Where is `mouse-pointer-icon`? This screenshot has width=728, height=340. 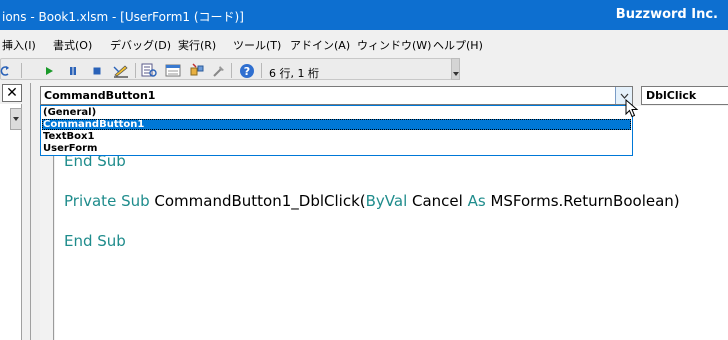
mouse-pointer-icon is located at coordinates (632, 108).